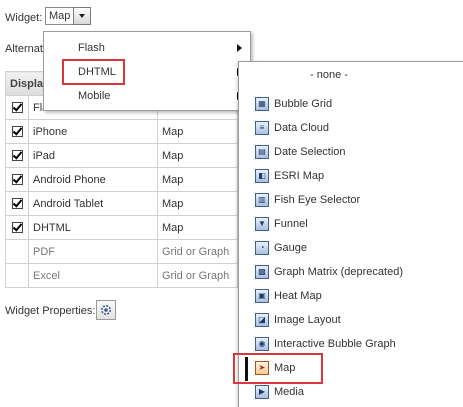 Image resolution: width=463 pixels, height=407 pixels. Describe the element at coordinates (17, 204) in the screenshot. I see `android-tablet-checkbox` at that location.